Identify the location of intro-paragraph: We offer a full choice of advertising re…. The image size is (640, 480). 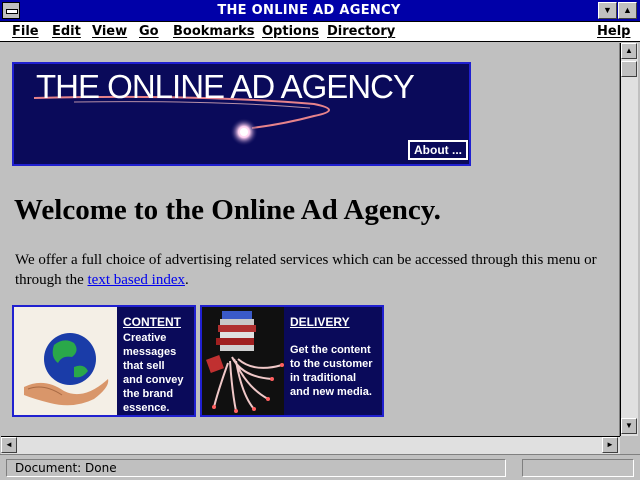
(310, 270).